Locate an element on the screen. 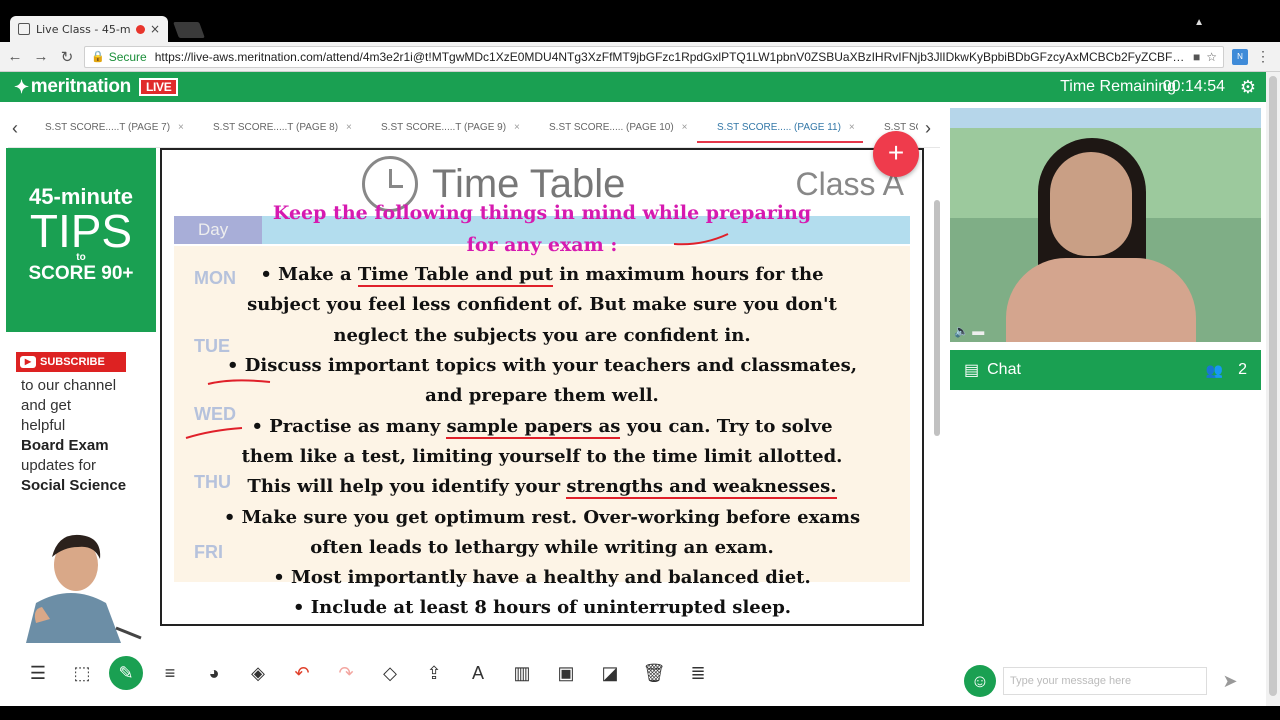  tab-close-icon: × is located at coordinates (155, 29).